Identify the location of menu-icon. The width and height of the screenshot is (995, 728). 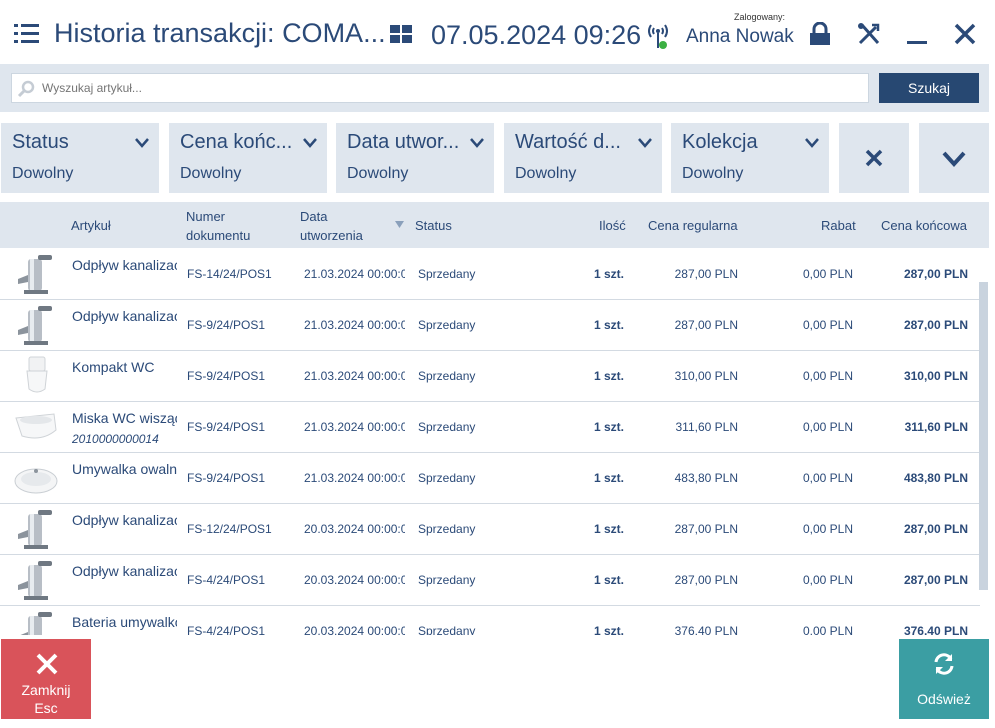
(26, 34).